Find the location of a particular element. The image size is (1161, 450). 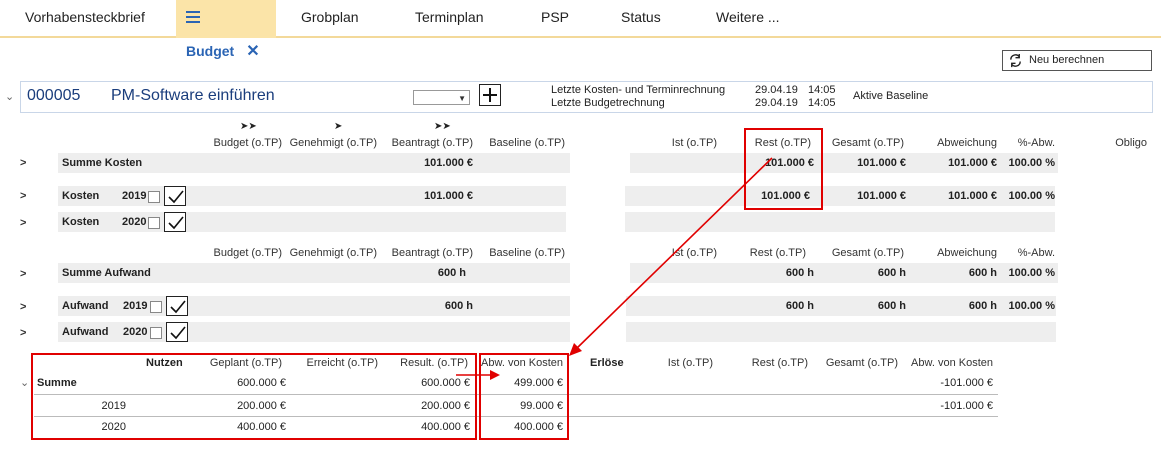

annotation-arrows is located at coordinates (614, 268).